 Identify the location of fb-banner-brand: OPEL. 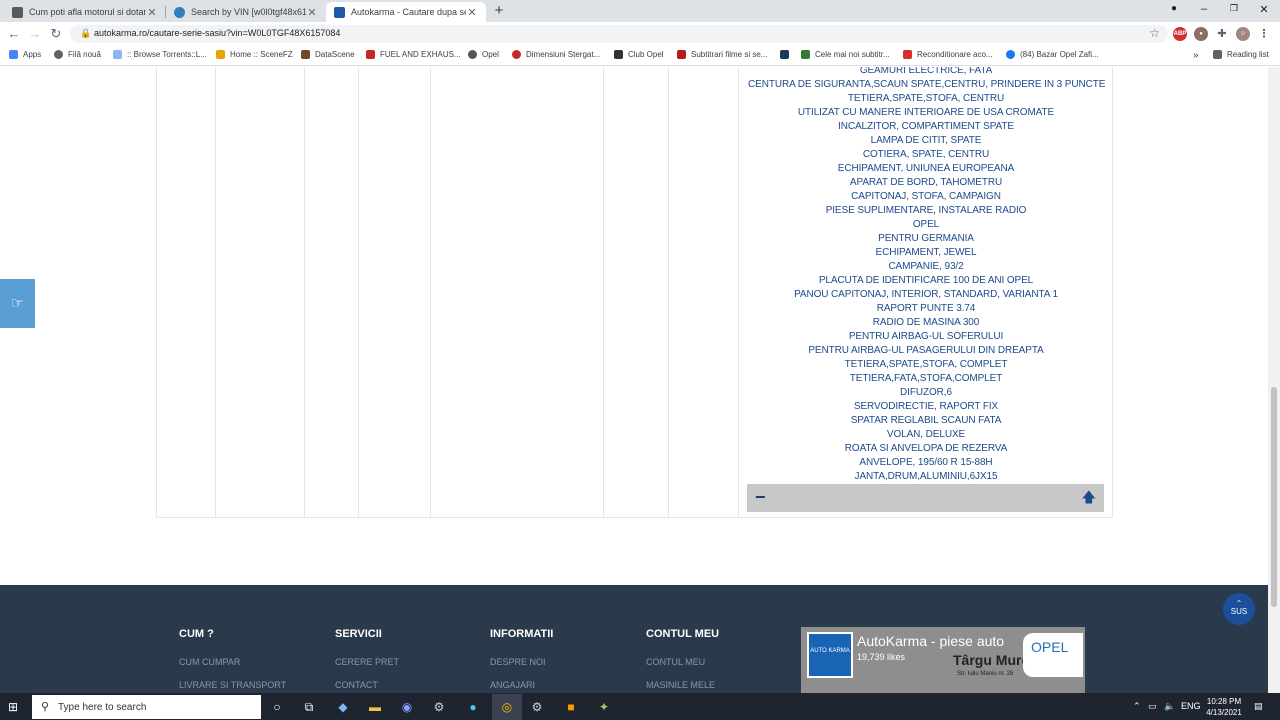
(1053, 655).